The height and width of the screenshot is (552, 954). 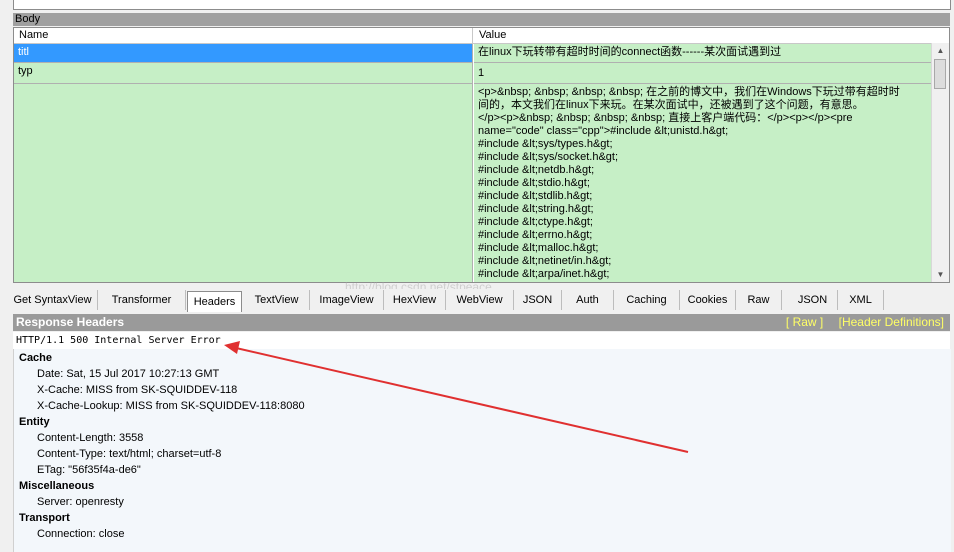 I want to click on body-section-header: Body, so click(x=481, y=19).